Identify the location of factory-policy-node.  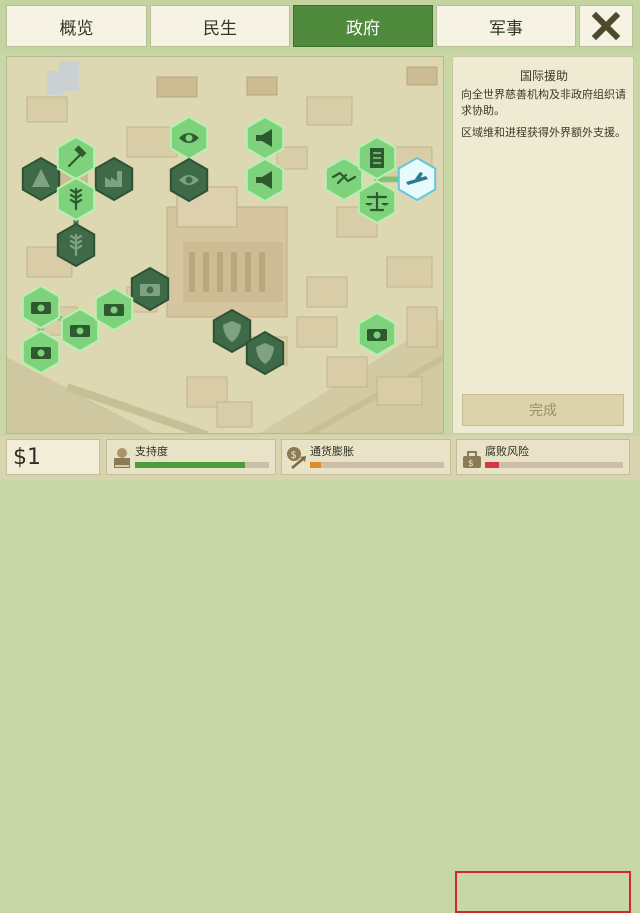
(114, 179).